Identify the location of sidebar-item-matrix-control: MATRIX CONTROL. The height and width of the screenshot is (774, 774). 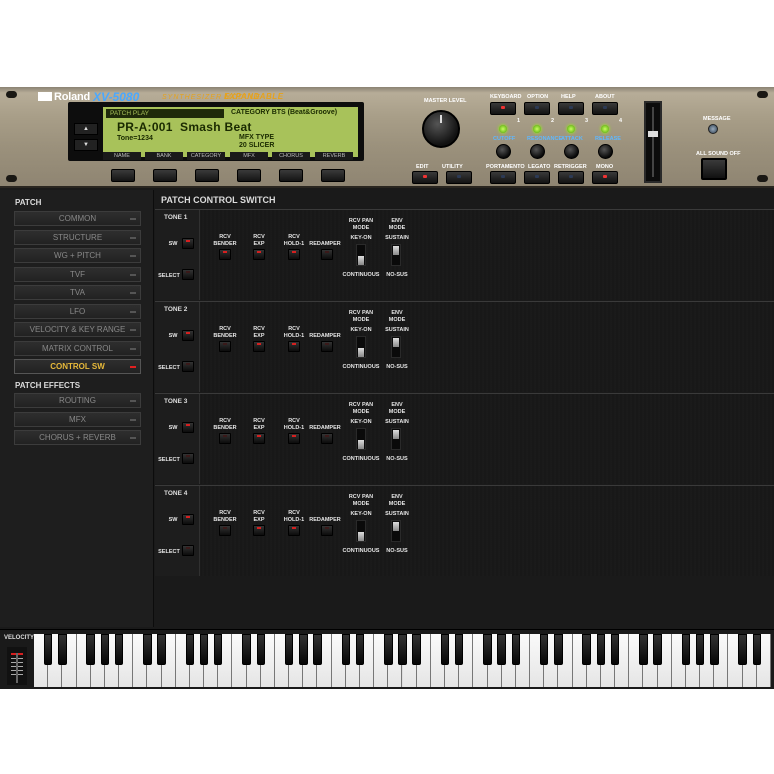
(77, 348).